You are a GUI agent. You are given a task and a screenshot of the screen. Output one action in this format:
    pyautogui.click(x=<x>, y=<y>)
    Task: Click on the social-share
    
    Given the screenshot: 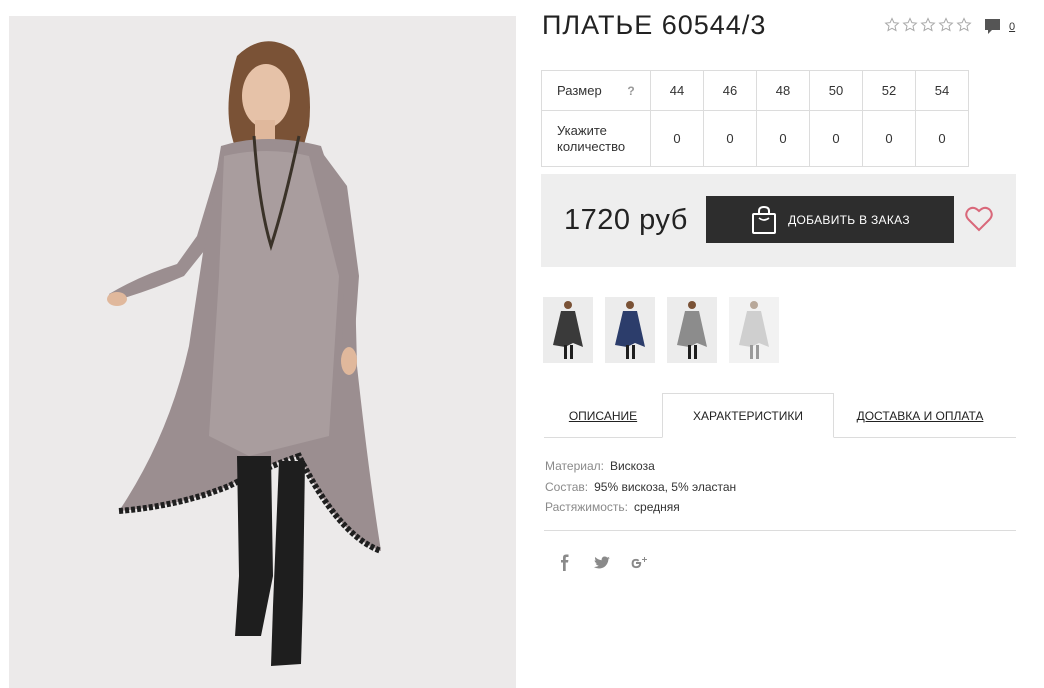 What is the action you would take?
    pyautogui.click(x=602, y=563)
    